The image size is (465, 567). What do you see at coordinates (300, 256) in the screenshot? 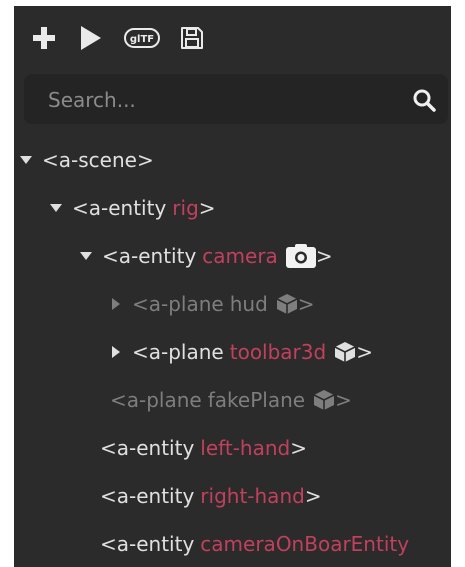
I see `camera-icon` at bounding box center [300, 256].